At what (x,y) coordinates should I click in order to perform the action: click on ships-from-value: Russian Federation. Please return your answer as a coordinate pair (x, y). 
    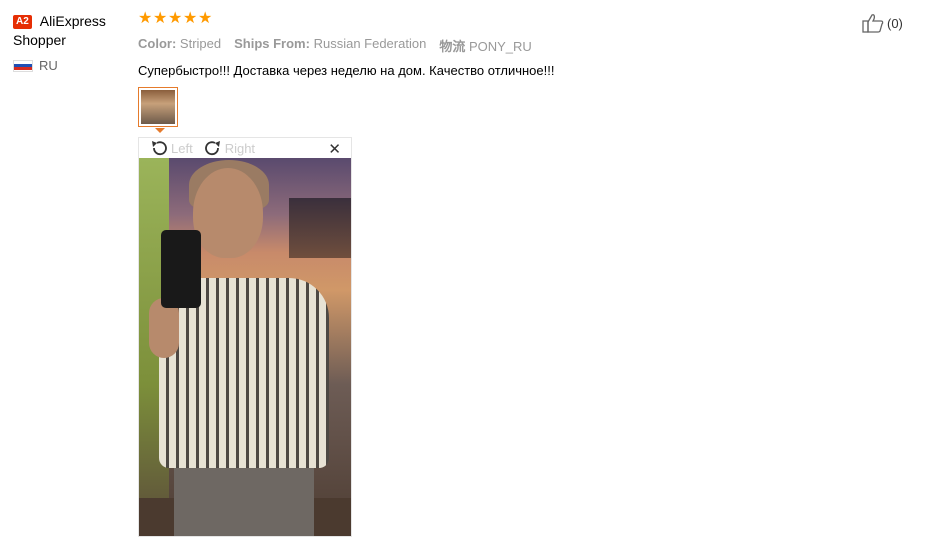
    Looking at the image, I should click on (370, 43).